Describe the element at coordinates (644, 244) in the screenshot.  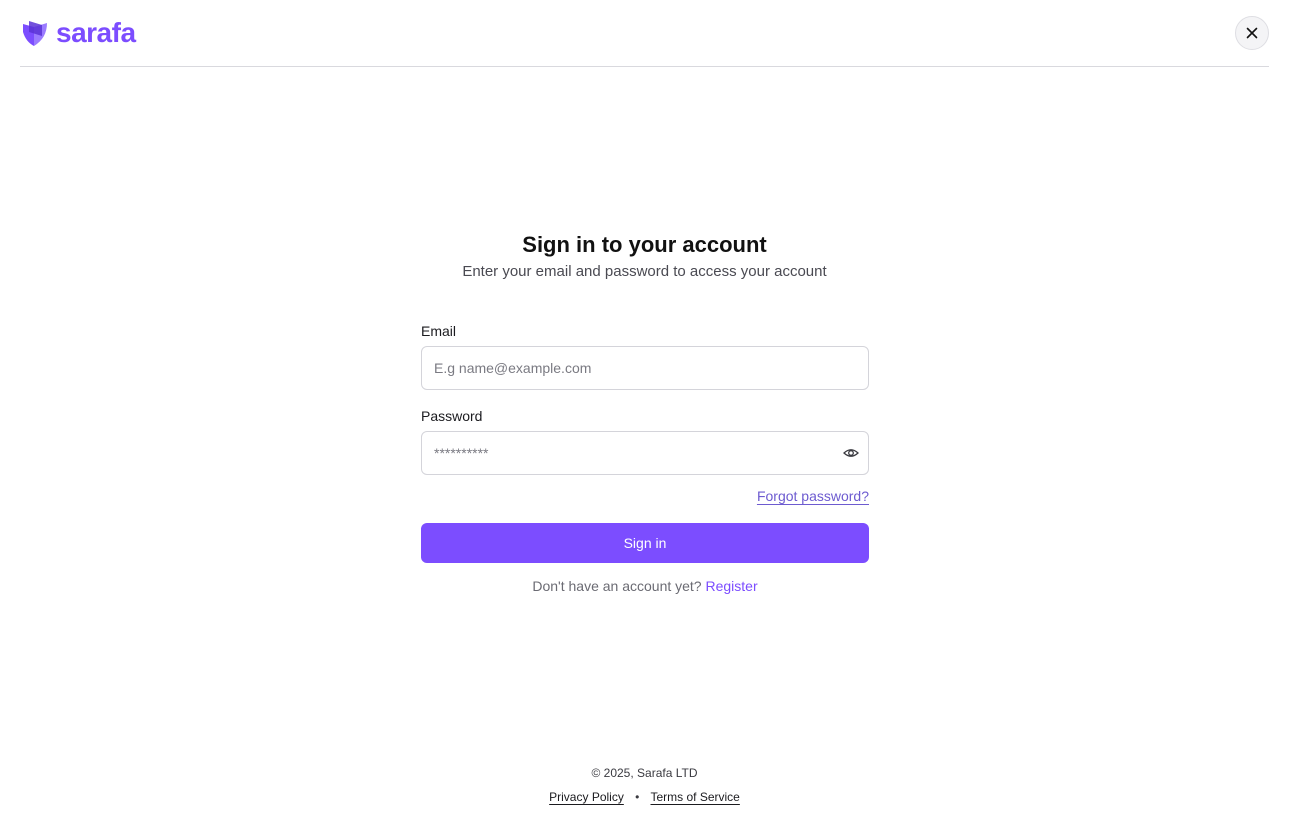
I see `page-title: Sign in to your account` at that location.